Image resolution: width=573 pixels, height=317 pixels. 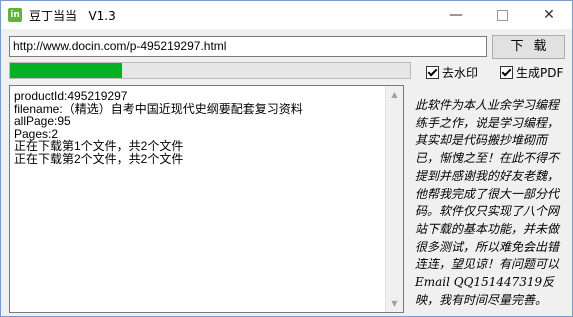 I want to click on scroll-down-icon: ▼, so click(x=394, y=303).